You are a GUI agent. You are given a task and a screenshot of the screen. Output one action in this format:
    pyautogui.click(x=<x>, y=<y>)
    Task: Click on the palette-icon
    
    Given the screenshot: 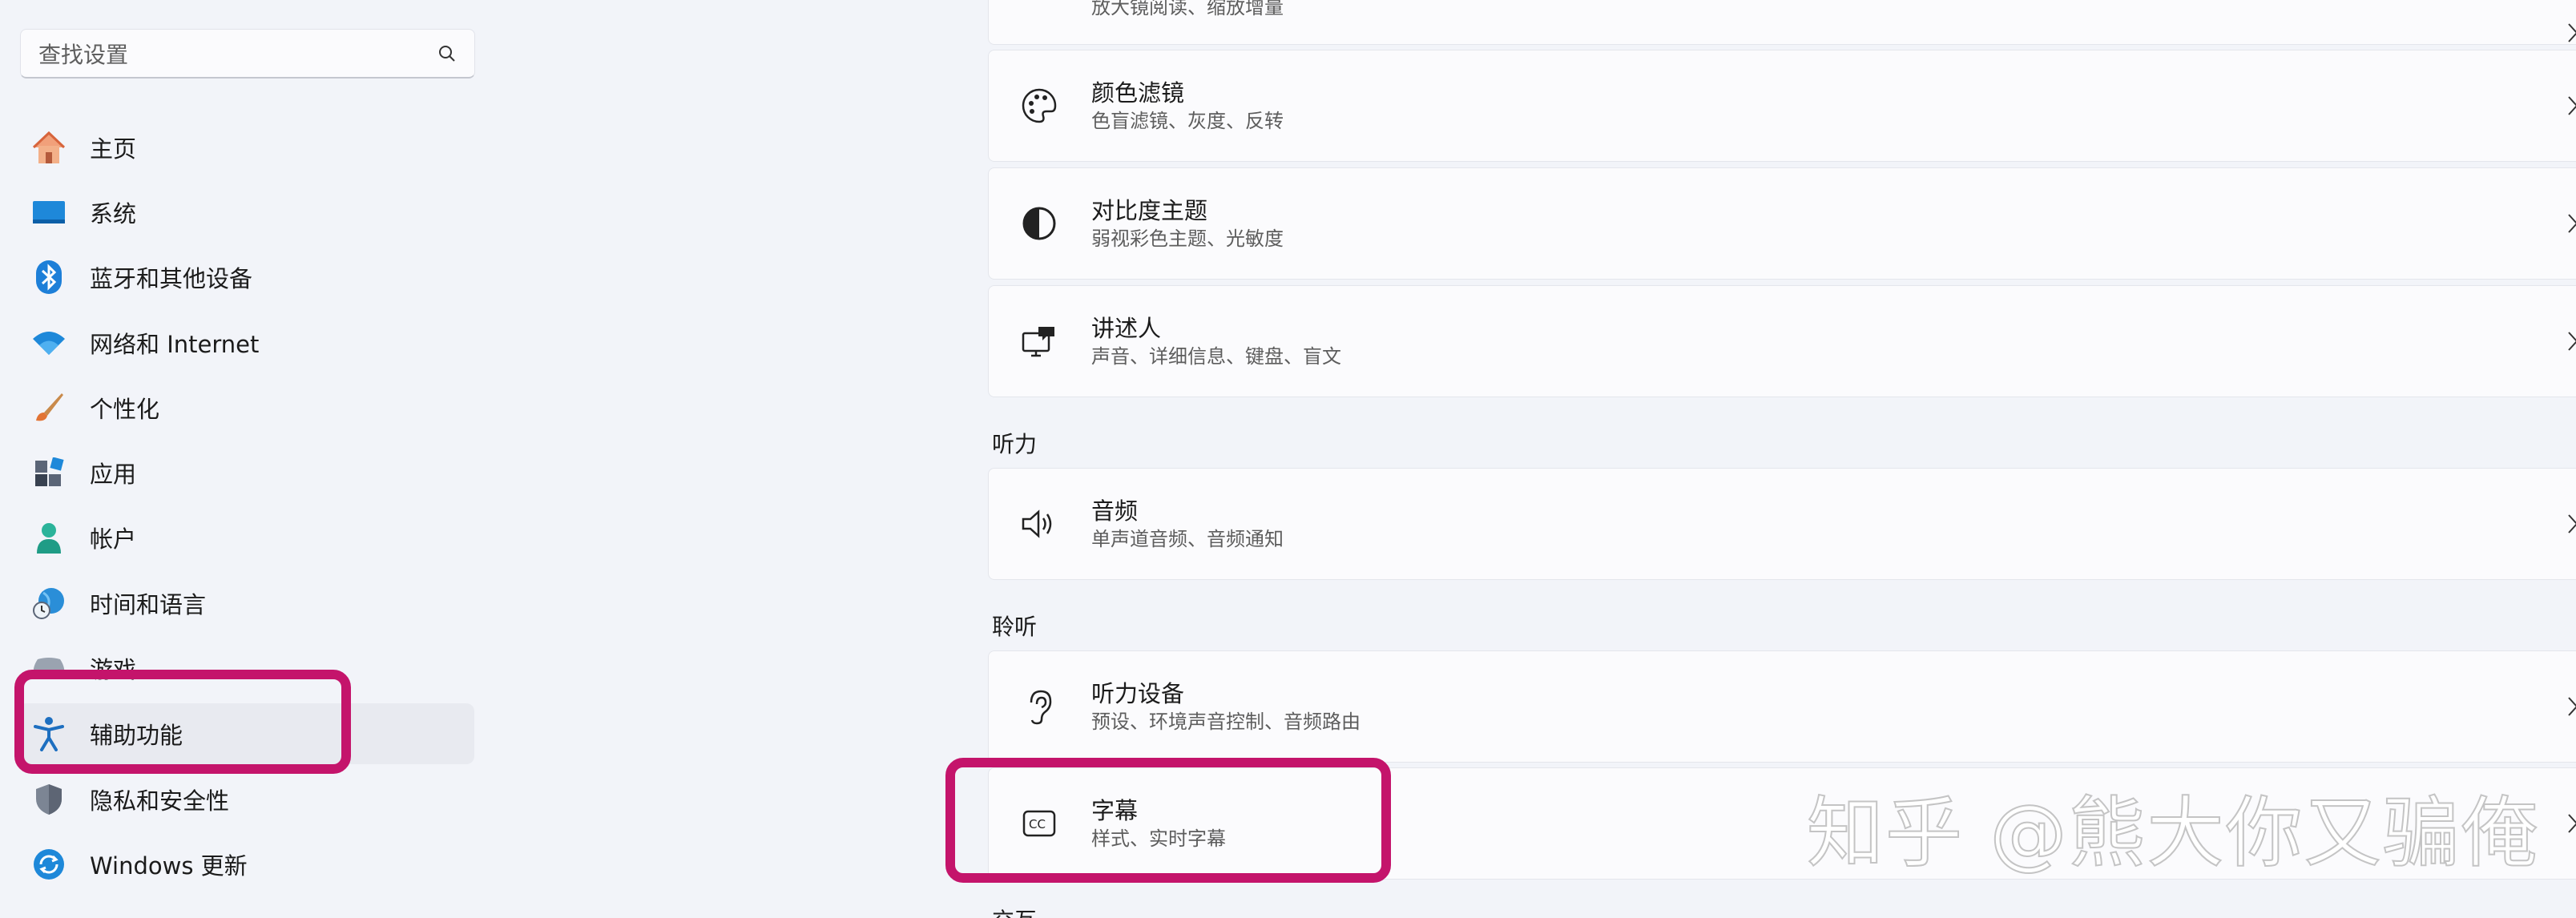 What is the action you would take?
    pyautogui.click(x=1039, y=106)
    